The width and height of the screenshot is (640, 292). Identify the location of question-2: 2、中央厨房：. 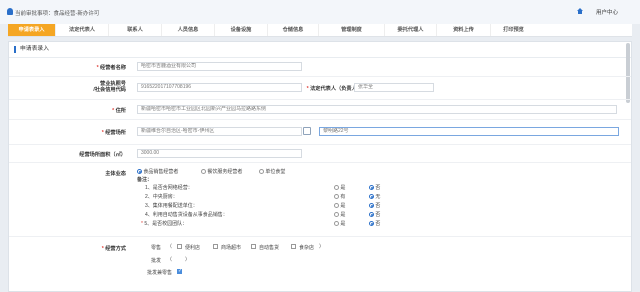
(161, 197).